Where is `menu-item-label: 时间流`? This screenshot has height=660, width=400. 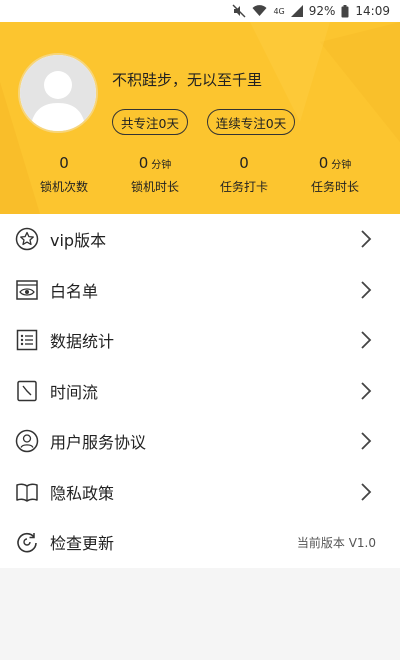 menu-item-label: 时间流 is located at coordinates (74, 392).